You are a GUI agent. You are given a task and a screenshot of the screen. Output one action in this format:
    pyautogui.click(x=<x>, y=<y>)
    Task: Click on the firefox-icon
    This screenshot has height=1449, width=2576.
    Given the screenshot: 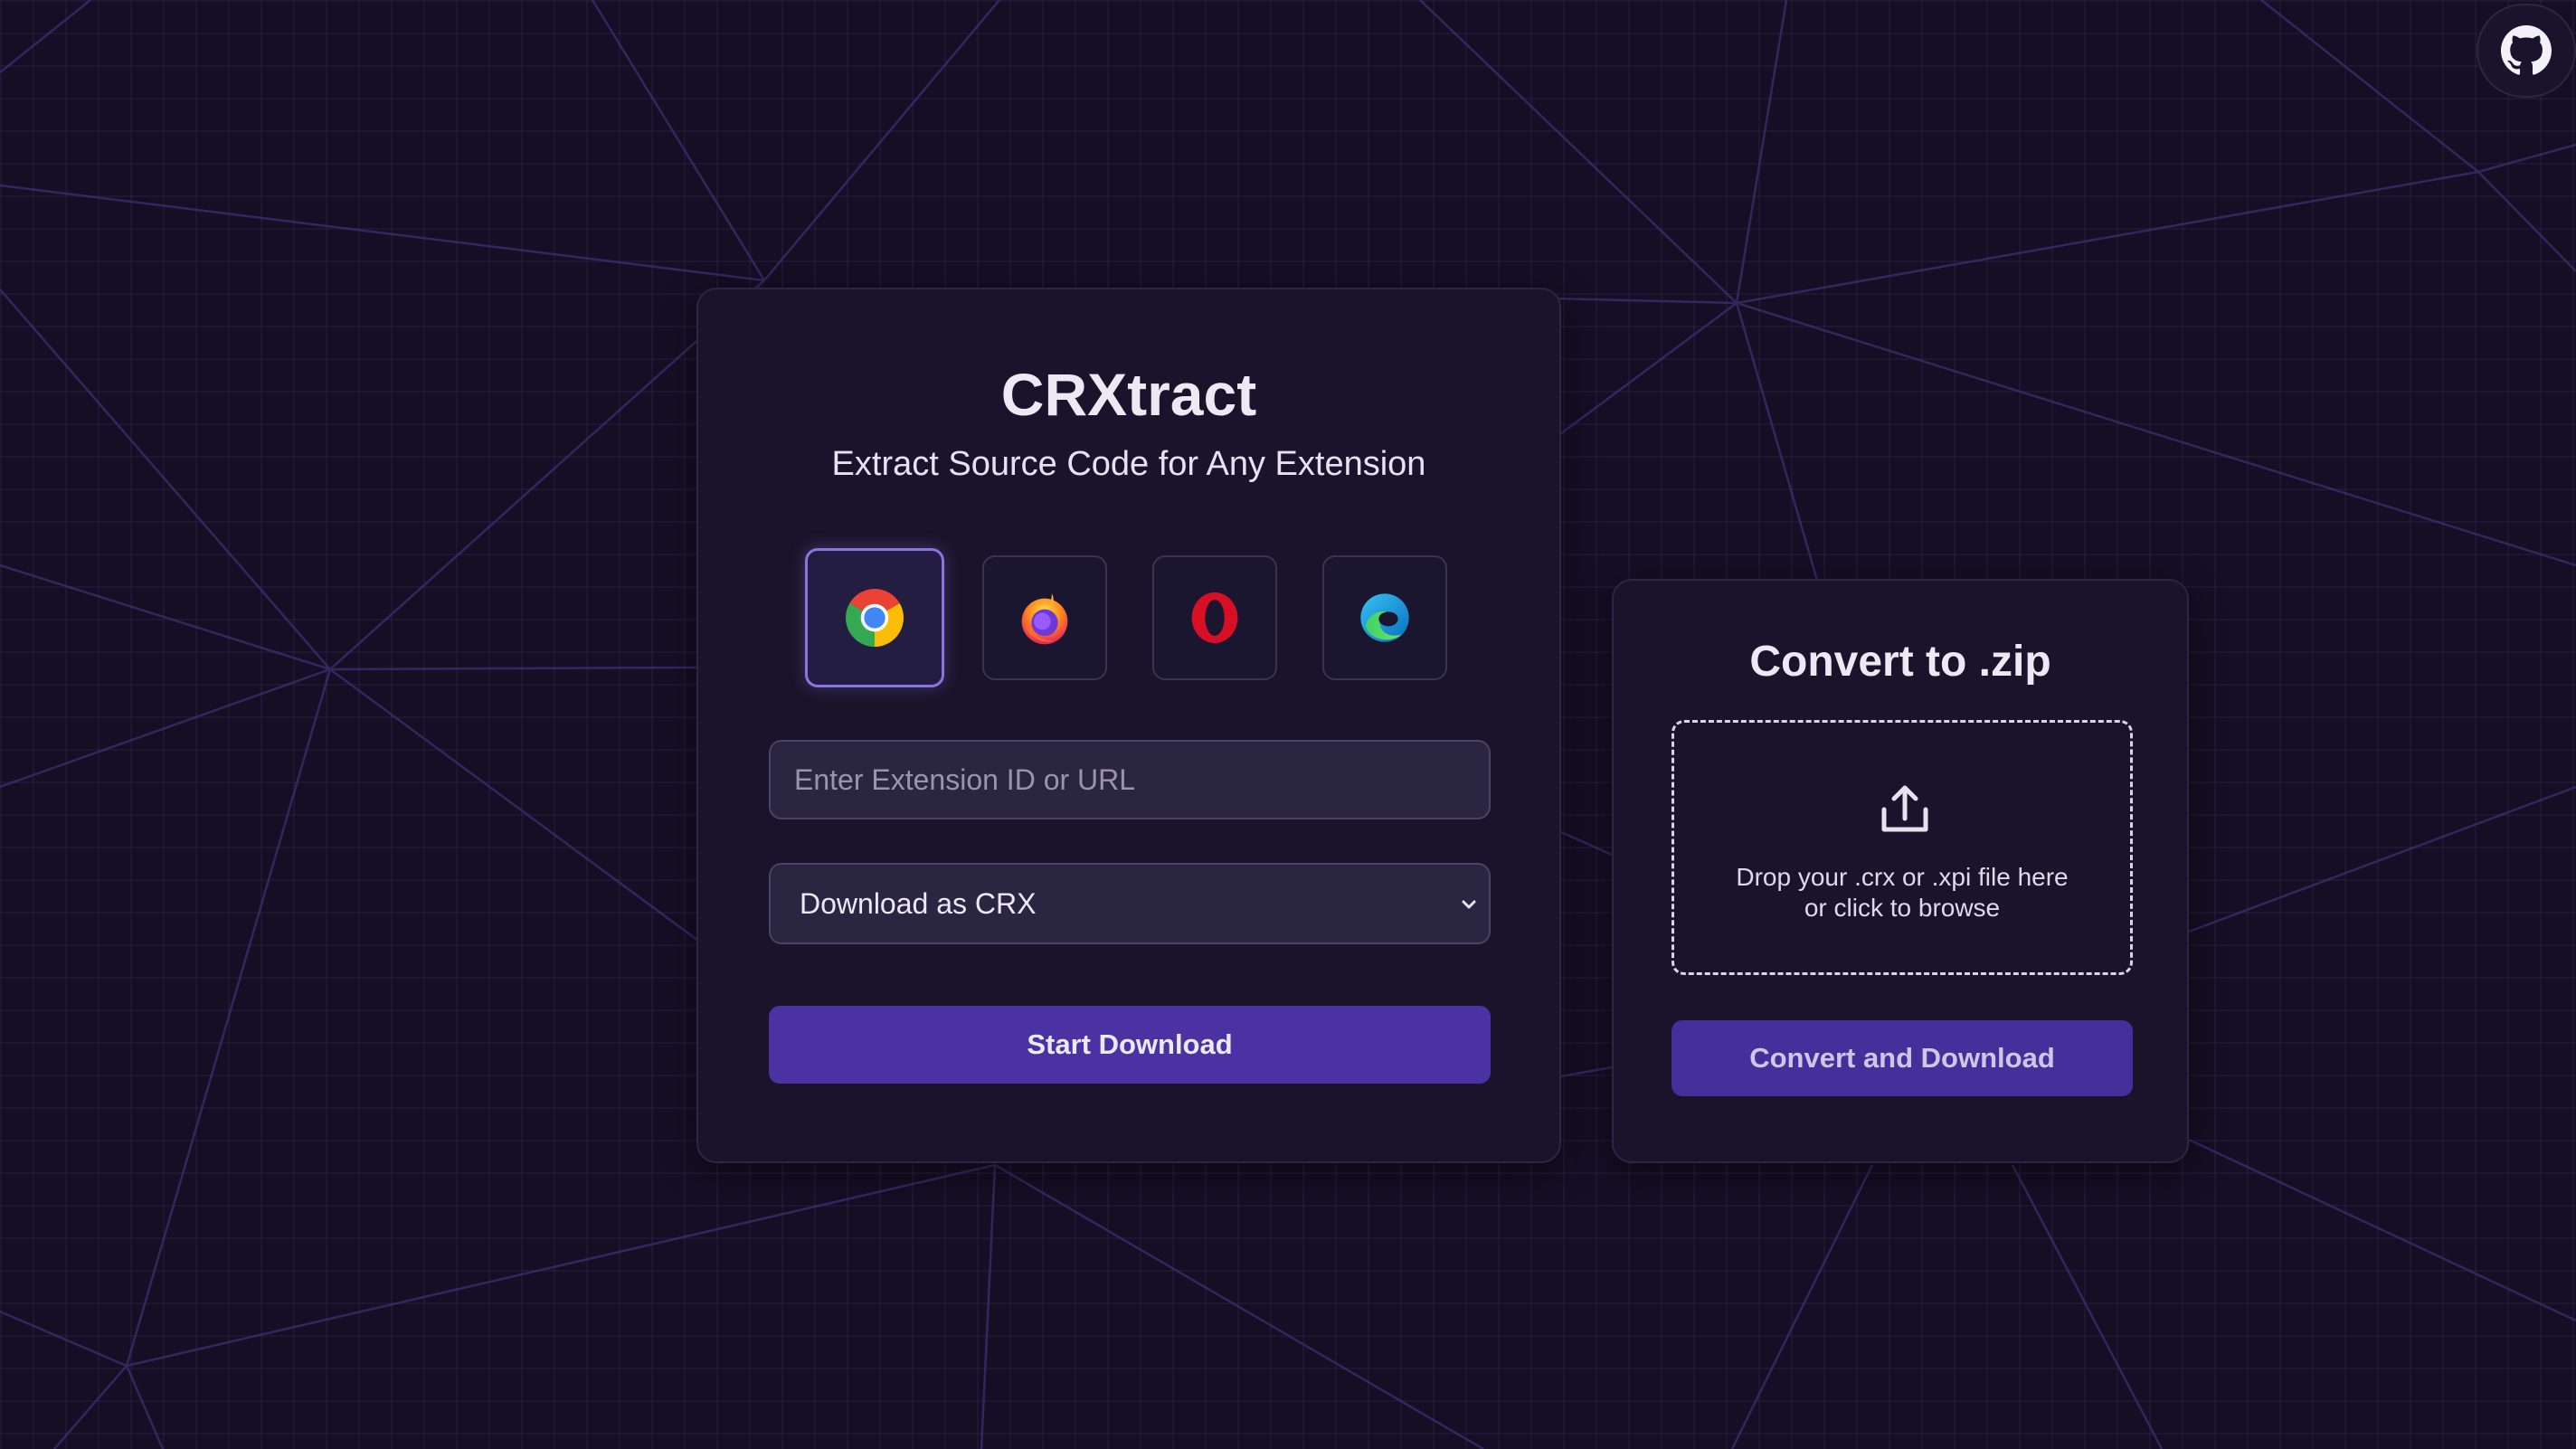 What is the action you would take?
    pyautogui.click(x=1044, y=619)
    